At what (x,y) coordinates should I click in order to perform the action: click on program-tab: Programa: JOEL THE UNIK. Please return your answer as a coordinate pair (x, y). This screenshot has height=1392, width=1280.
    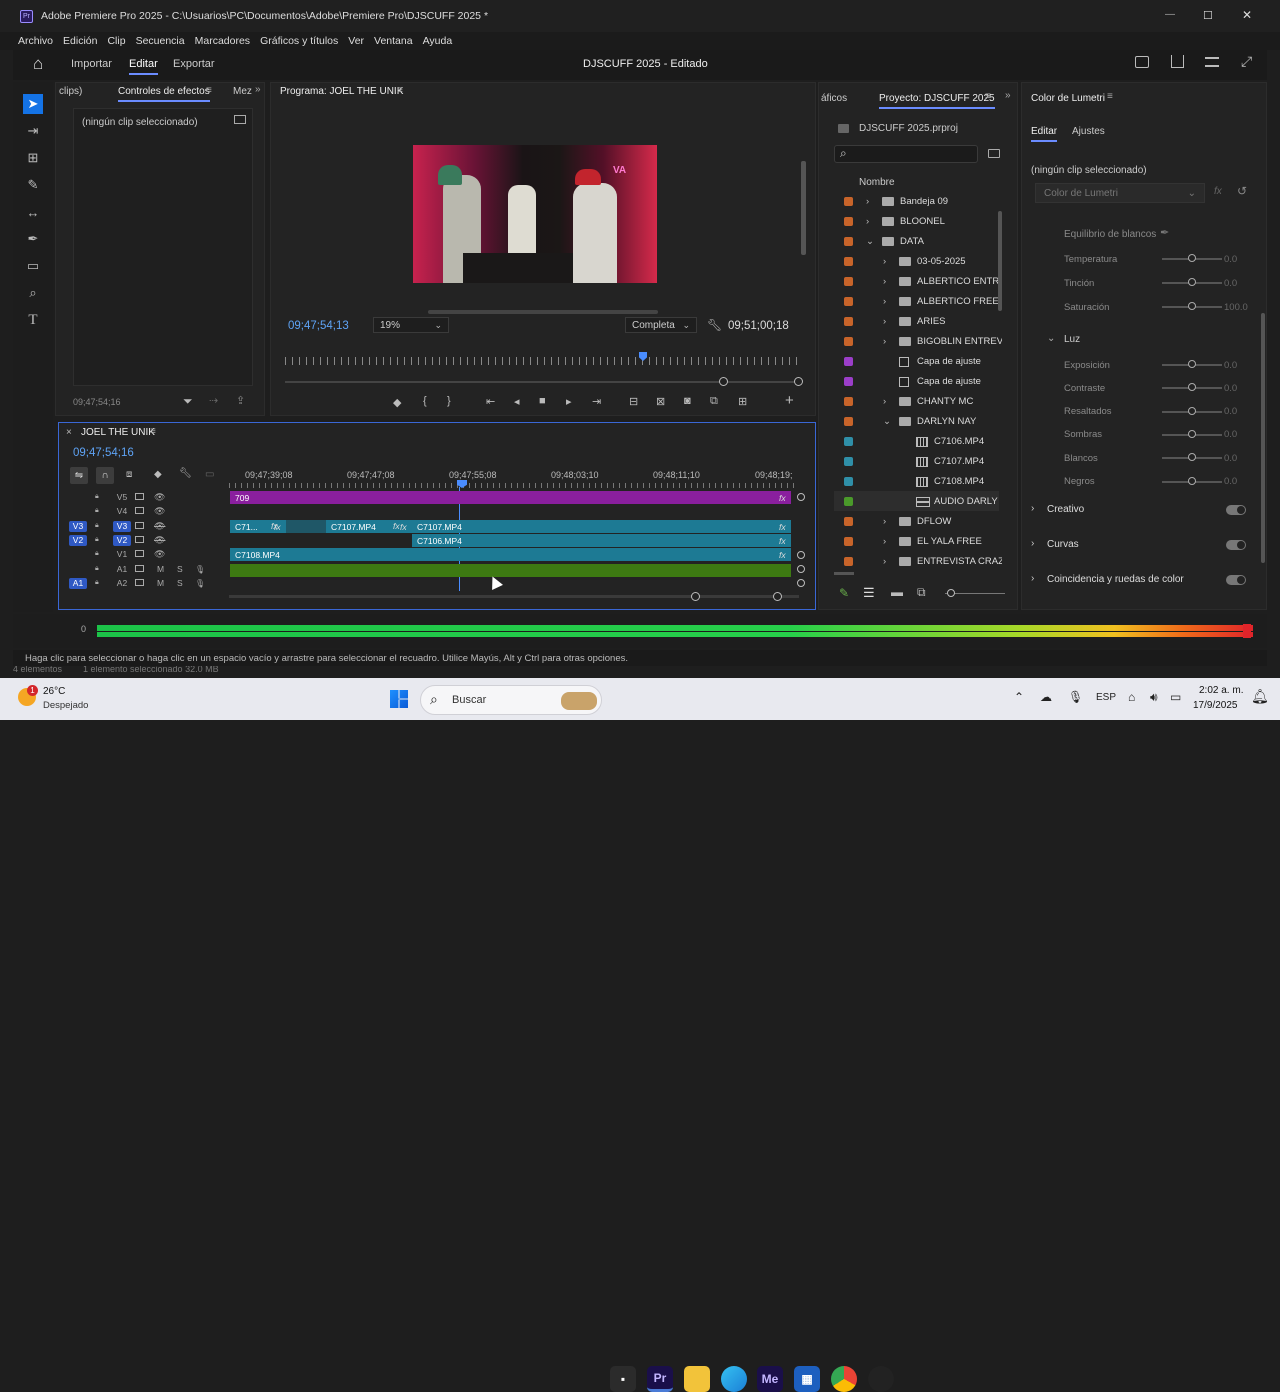
    Looking at the image, I should click on (341, 91).